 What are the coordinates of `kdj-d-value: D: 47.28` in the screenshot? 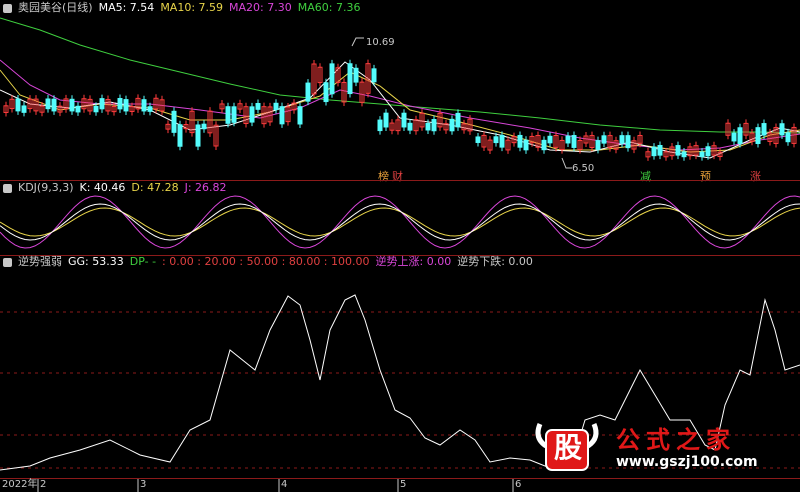 It's located at (155, 187).